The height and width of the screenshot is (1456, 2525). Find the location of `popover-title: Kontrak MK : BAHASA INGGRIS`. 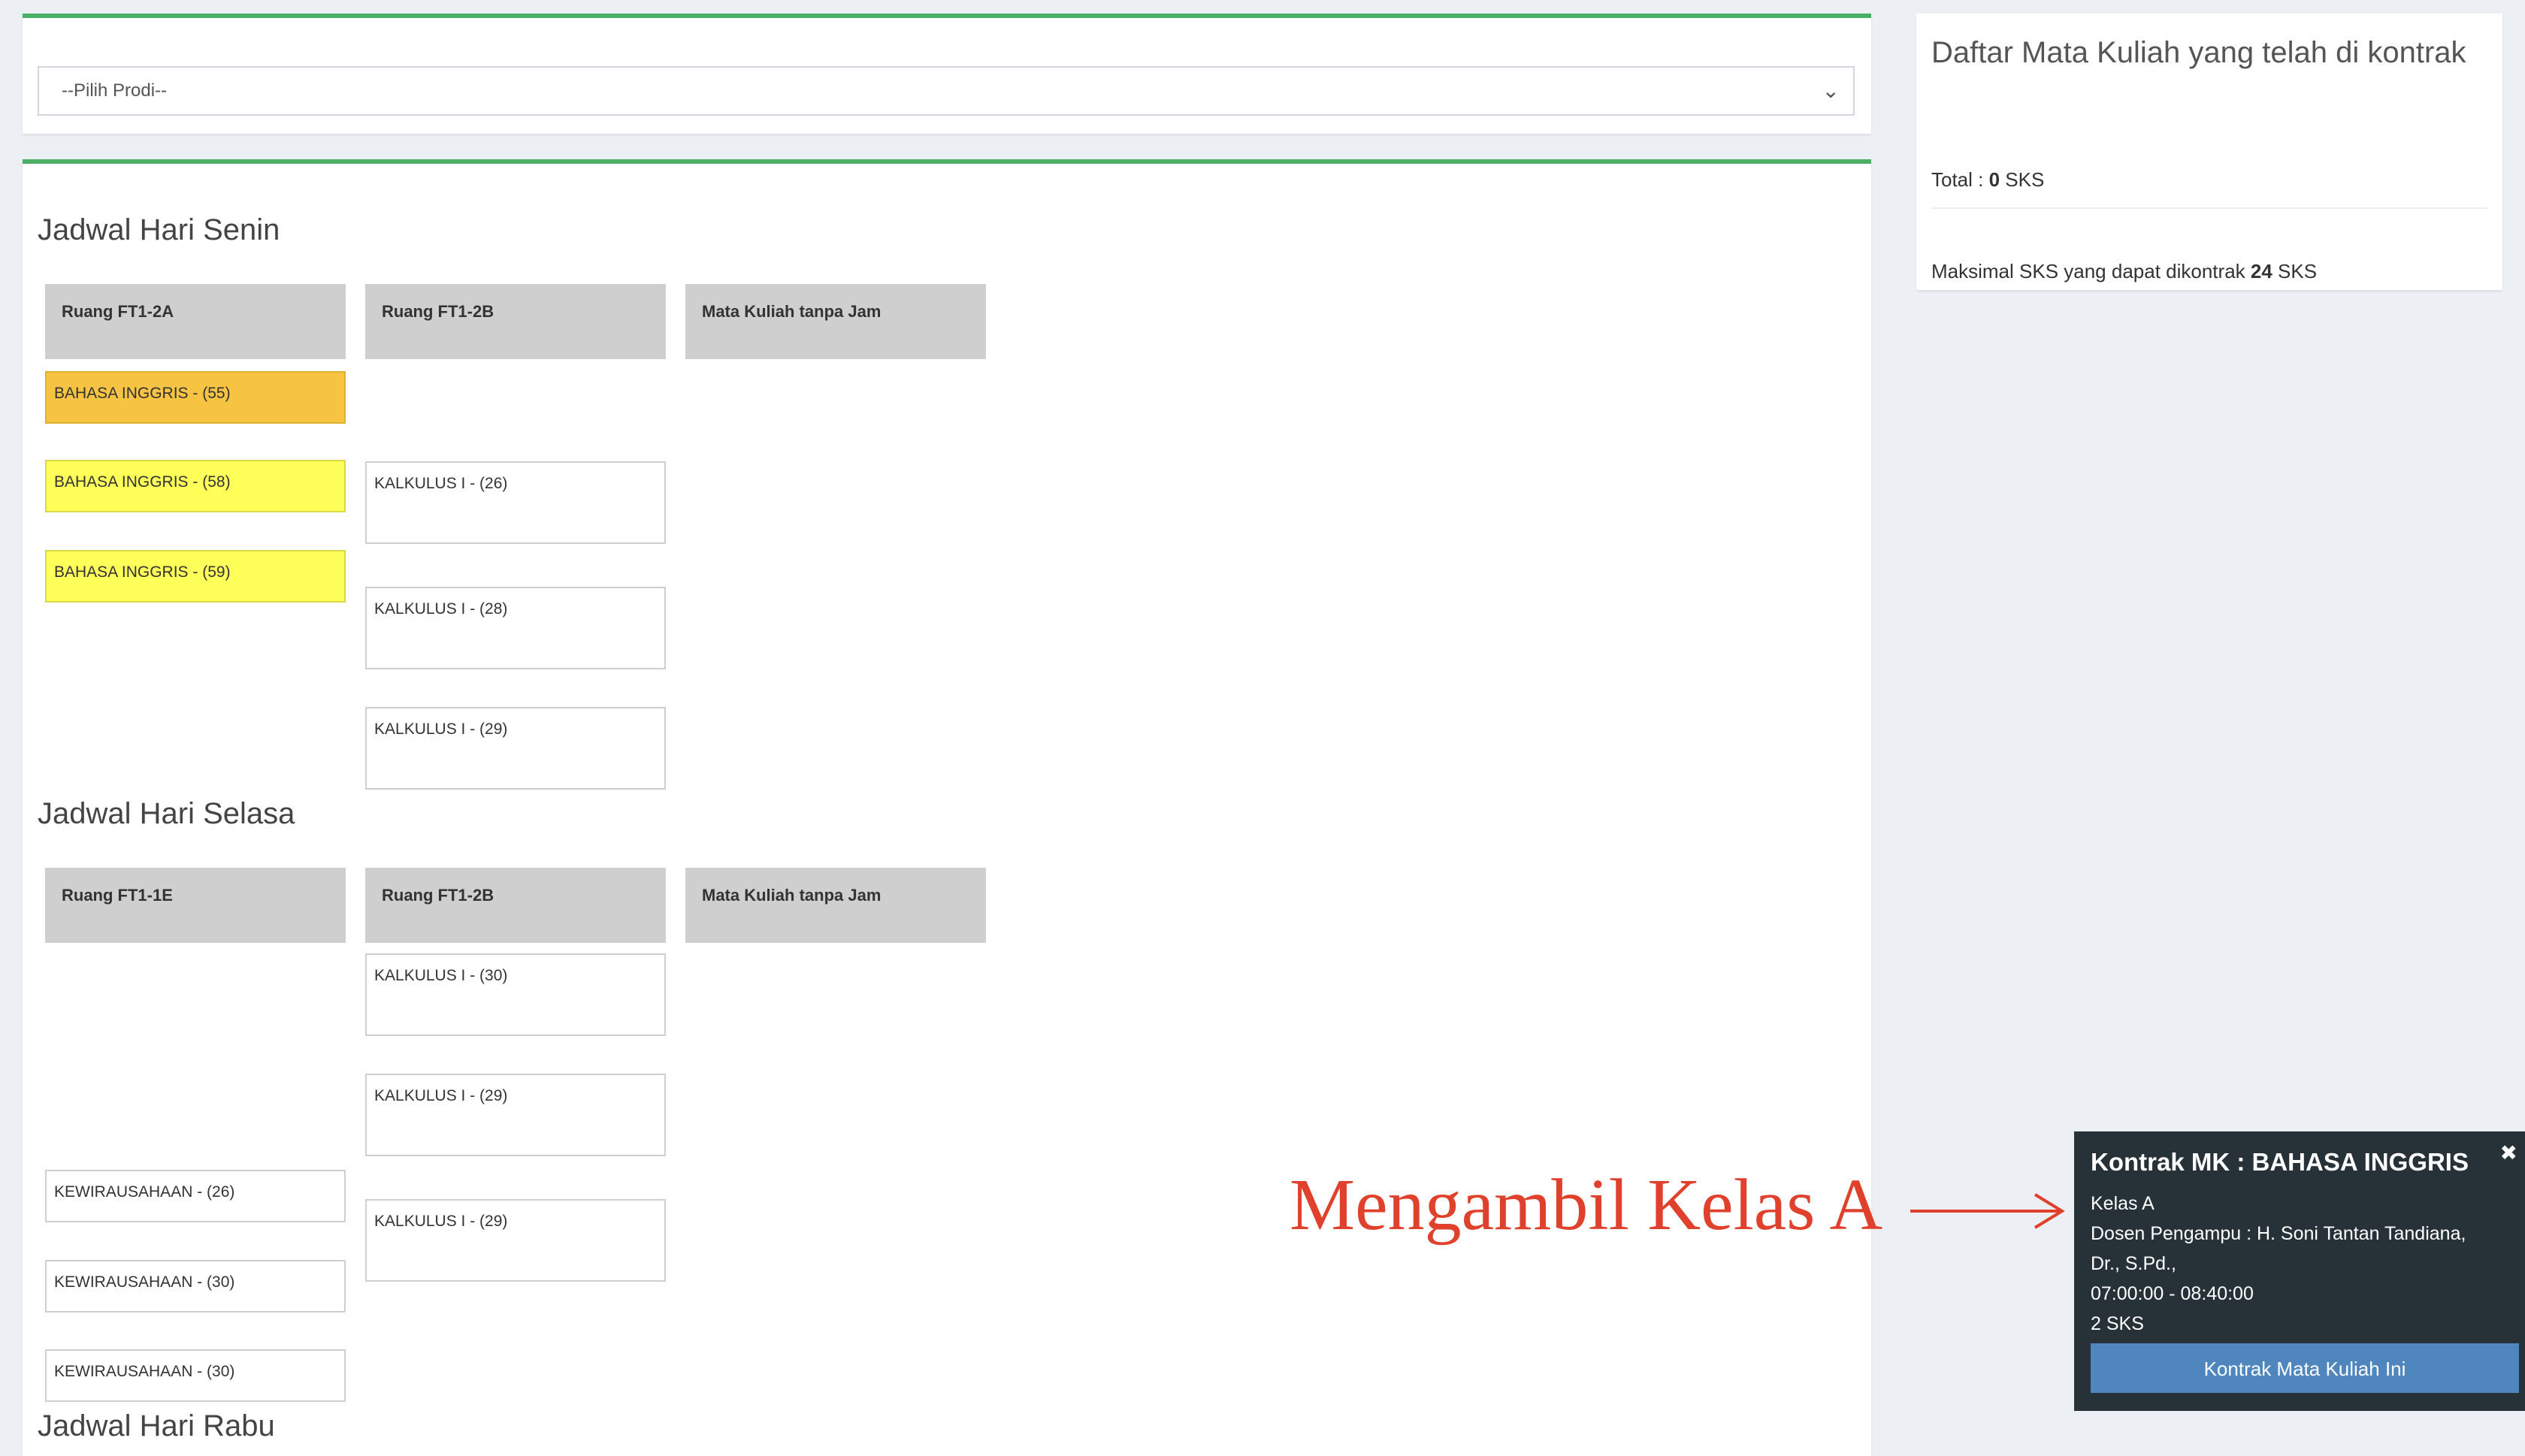

popover-title: Kontrak MK : BAHASA INGGRIS is located at coordinates (2280, 1162).